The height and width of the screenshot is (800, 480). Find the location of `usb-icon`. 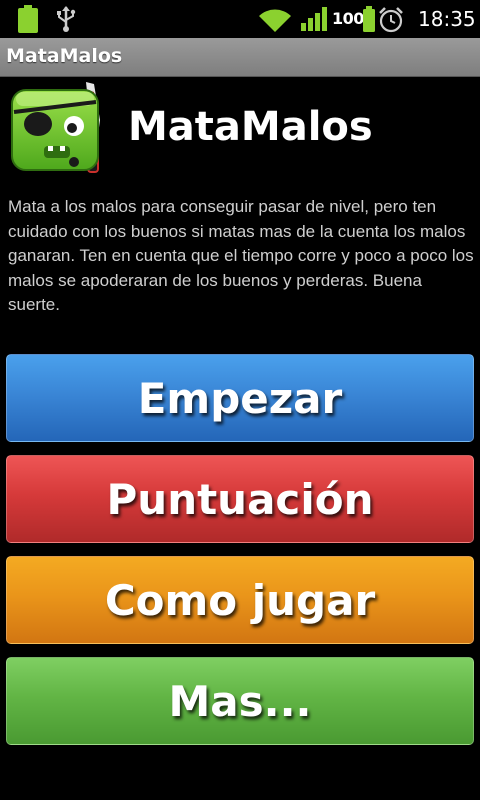

usb-icon is located at coordinates (66, 19).